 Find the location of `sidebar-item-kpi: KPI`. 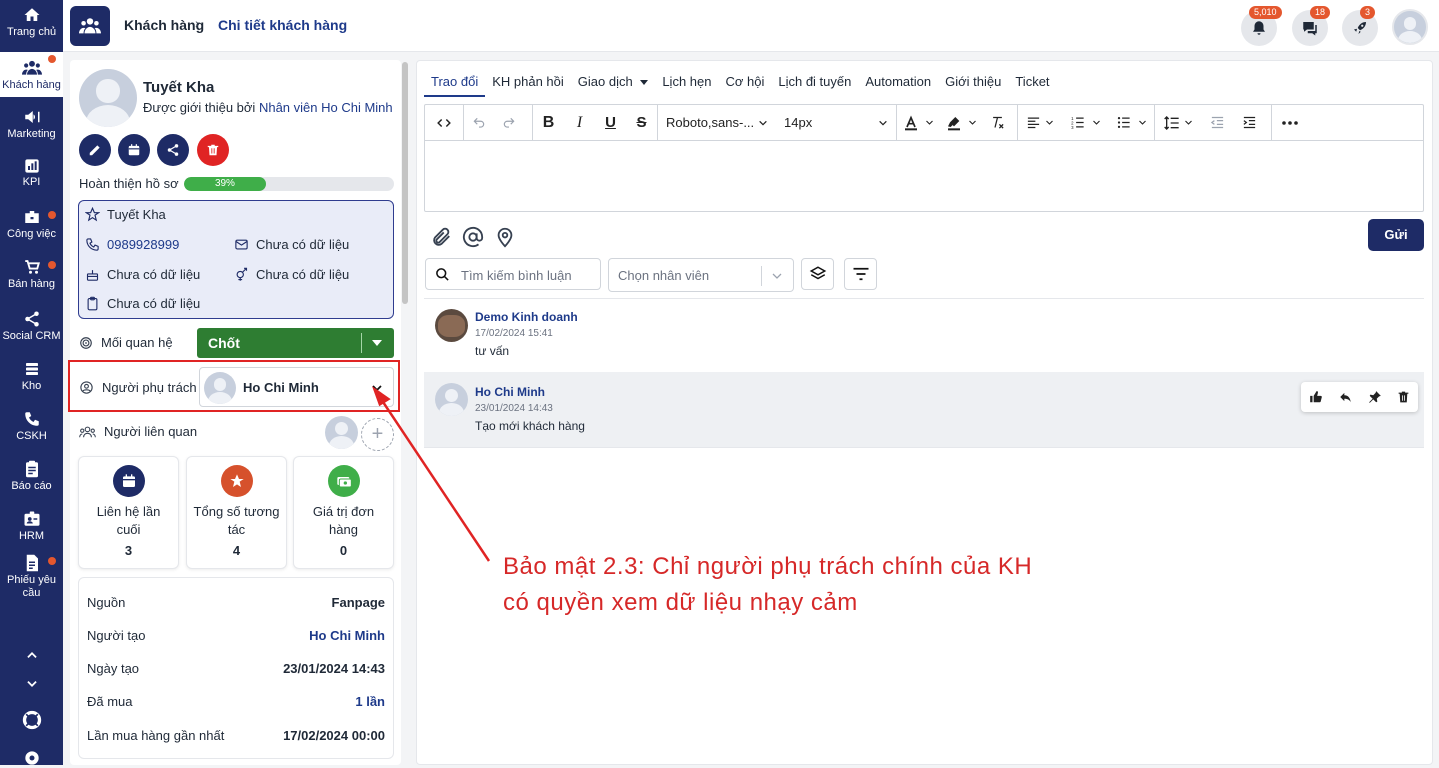

sidebar-item-kpi: KPI is located at coordinates (31, 175).